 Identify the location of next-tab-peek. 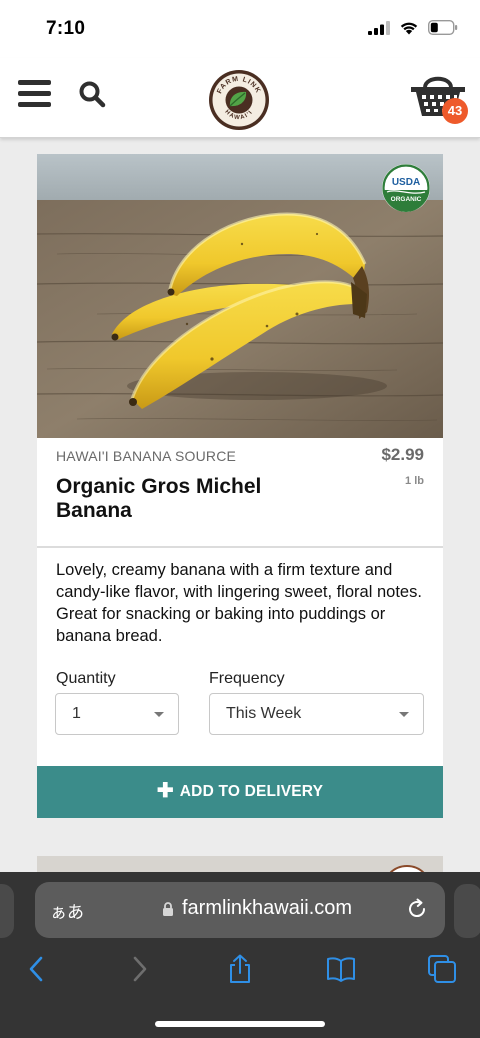
(467, 911).